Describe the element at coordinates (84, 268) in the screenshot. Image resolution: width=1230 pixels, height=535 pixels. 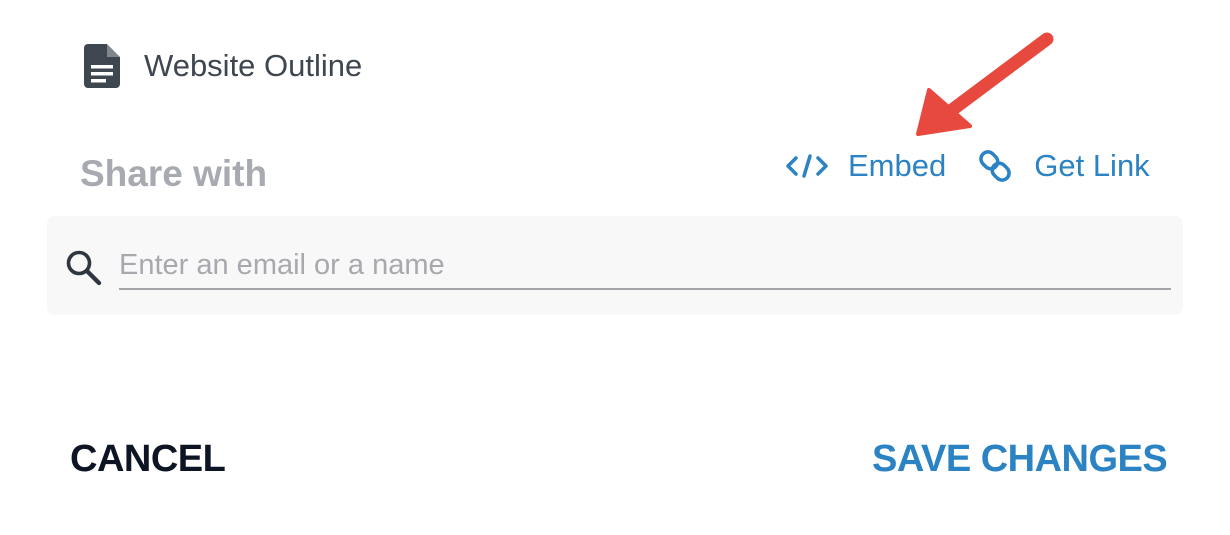
I see `search-icon` at that location.